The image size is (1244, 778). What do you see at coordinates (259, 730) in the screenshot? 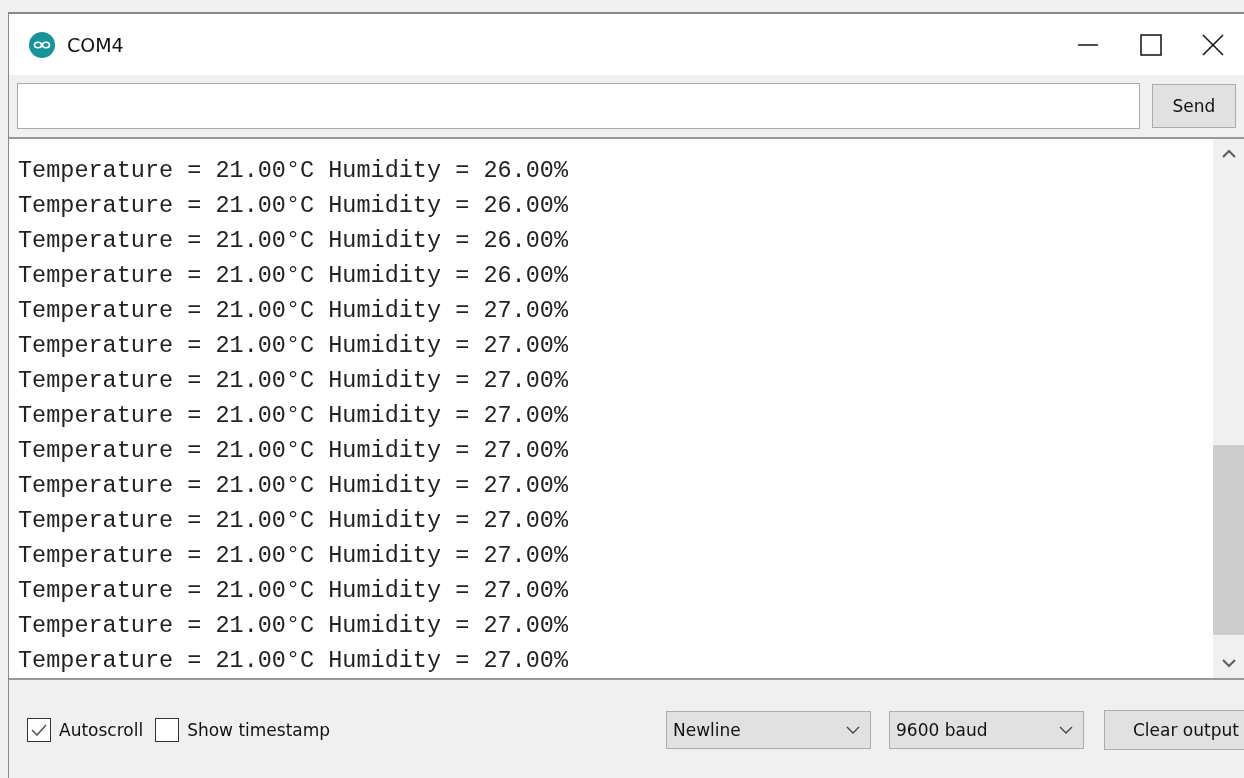
I see `checkbox-label: Show timestamp` at bounding box center [259, 730].